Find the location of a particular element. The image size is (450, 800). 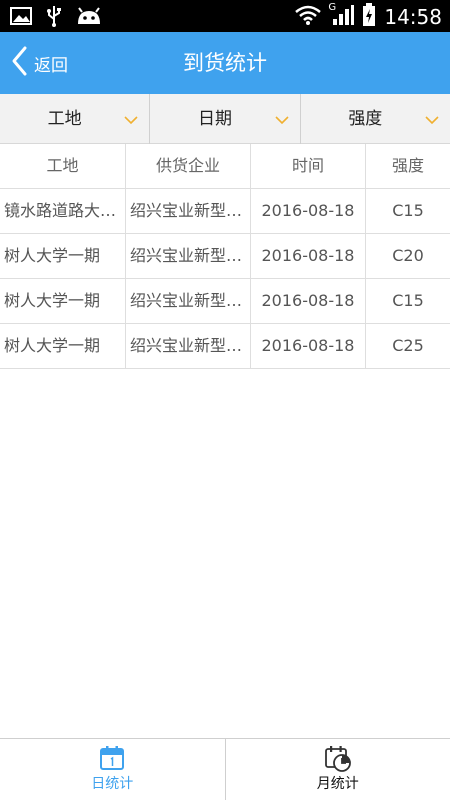

filter-site-dropdown: 工地 is located at coordinates (74, 119).